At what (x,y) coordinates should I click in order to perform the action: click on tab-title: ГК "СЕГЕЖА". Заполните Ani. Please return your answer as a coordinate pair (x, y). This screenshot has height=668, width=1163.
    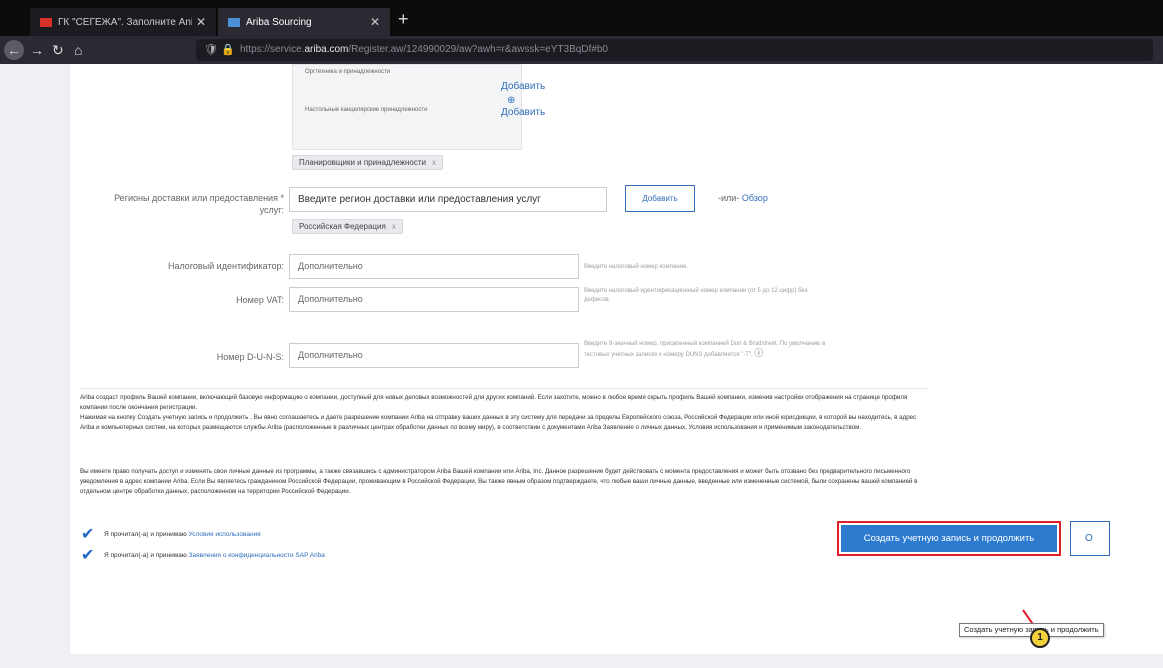
    Looking at the image, I should click on (125, 22).